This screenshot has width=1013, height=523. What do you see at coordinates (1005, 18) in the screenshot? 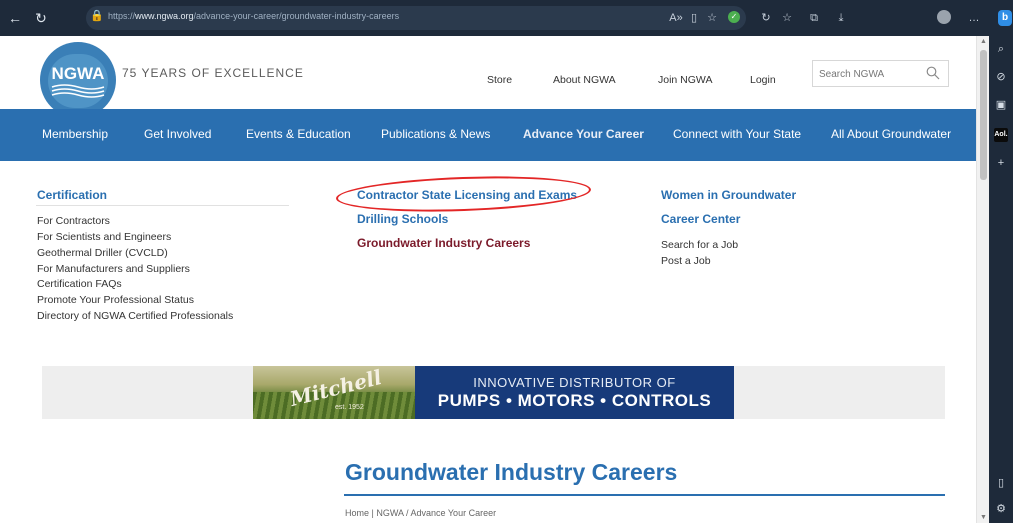
I see `bing-icon: b` at bounding box center [1005, 18].